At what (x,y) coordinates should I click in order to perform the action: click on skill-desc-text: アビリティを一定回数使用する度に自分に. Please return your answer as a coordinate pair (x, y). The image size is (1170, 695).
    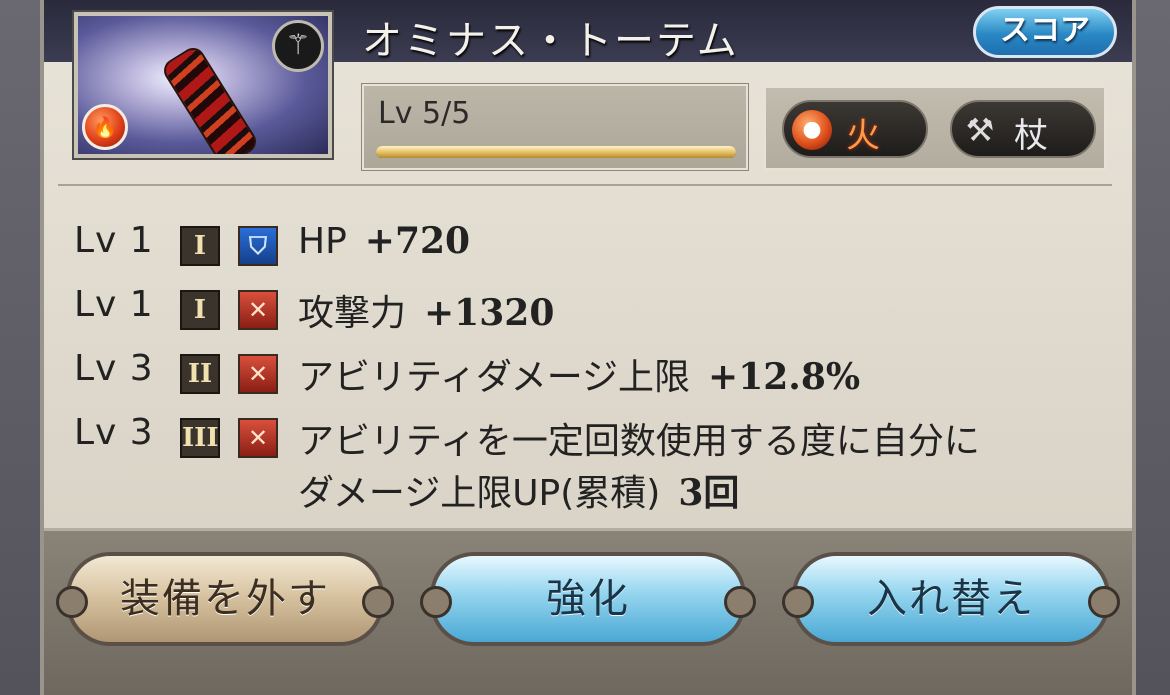
    Looking at the image, I should click on (639, 441).